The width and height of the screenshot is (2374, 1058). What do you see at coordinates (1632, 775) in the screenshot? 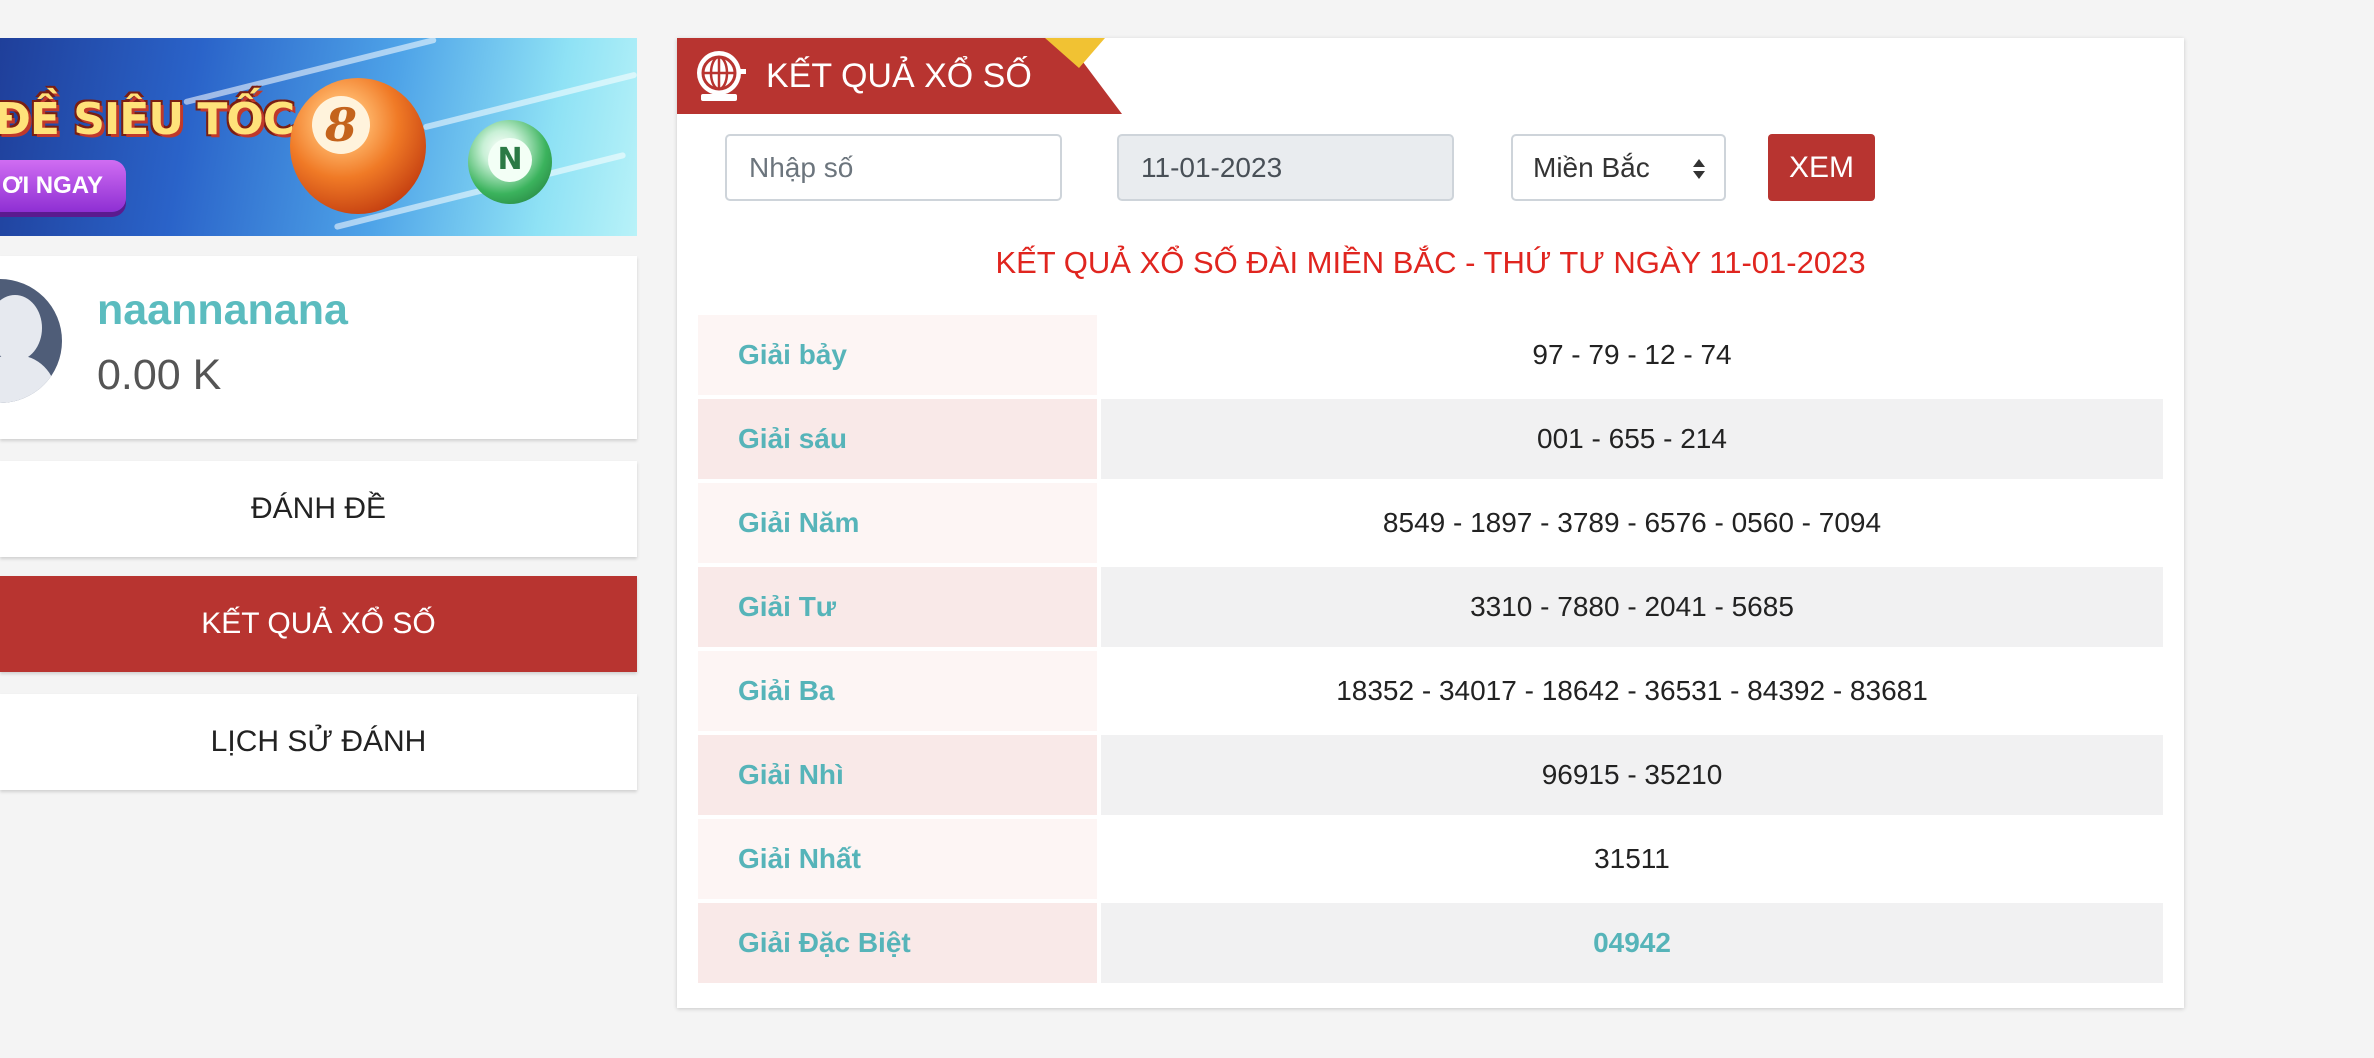
I see `prize-numbers: 96915 - 35210` at bounding box center [1632, 775].